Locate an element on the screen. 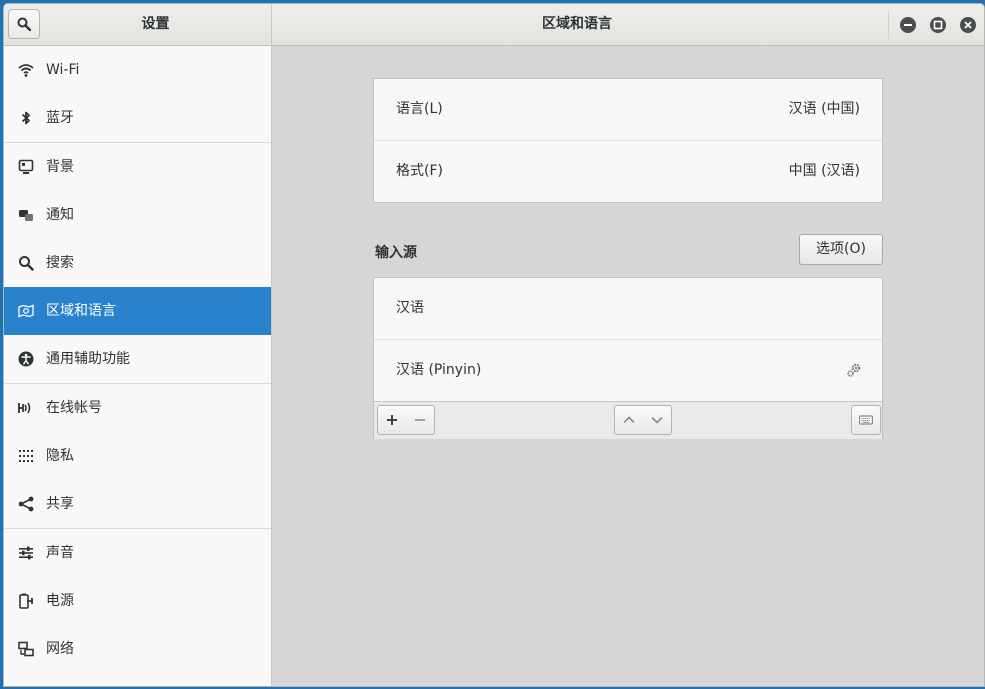 This screenshot has width=985, height=689. sidebar-item-search: 搜索 is located at coordinates (137, 263).